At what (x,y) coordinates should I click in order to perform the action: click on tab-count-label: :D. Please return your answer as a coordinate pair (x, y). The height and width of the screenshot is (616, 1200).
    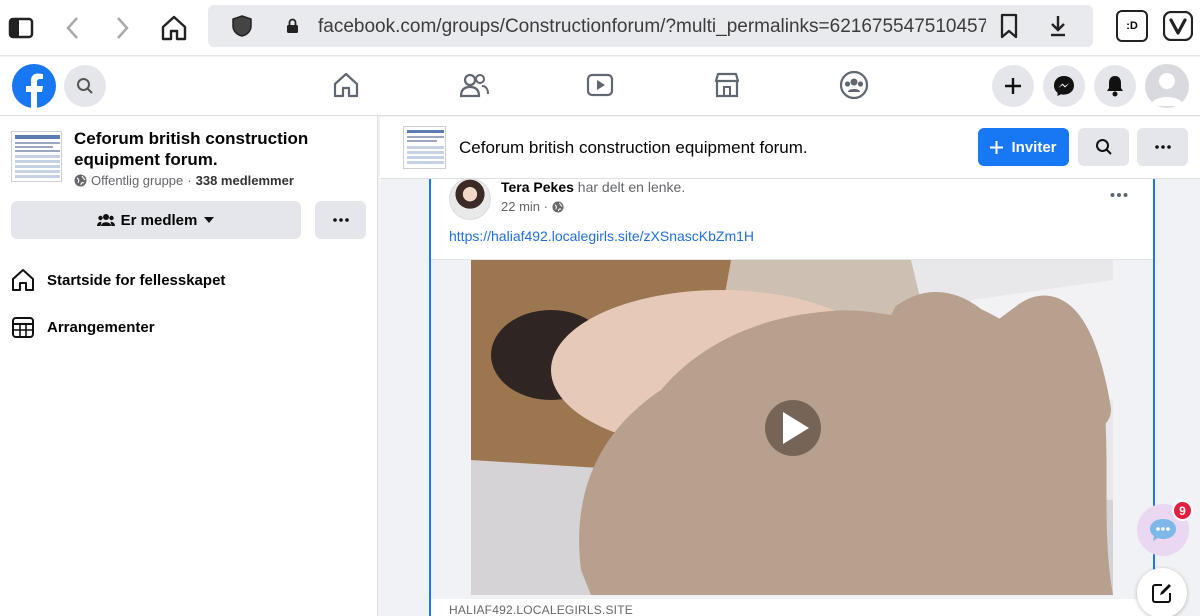
    Looking at the image, I should click on (1132, 26).